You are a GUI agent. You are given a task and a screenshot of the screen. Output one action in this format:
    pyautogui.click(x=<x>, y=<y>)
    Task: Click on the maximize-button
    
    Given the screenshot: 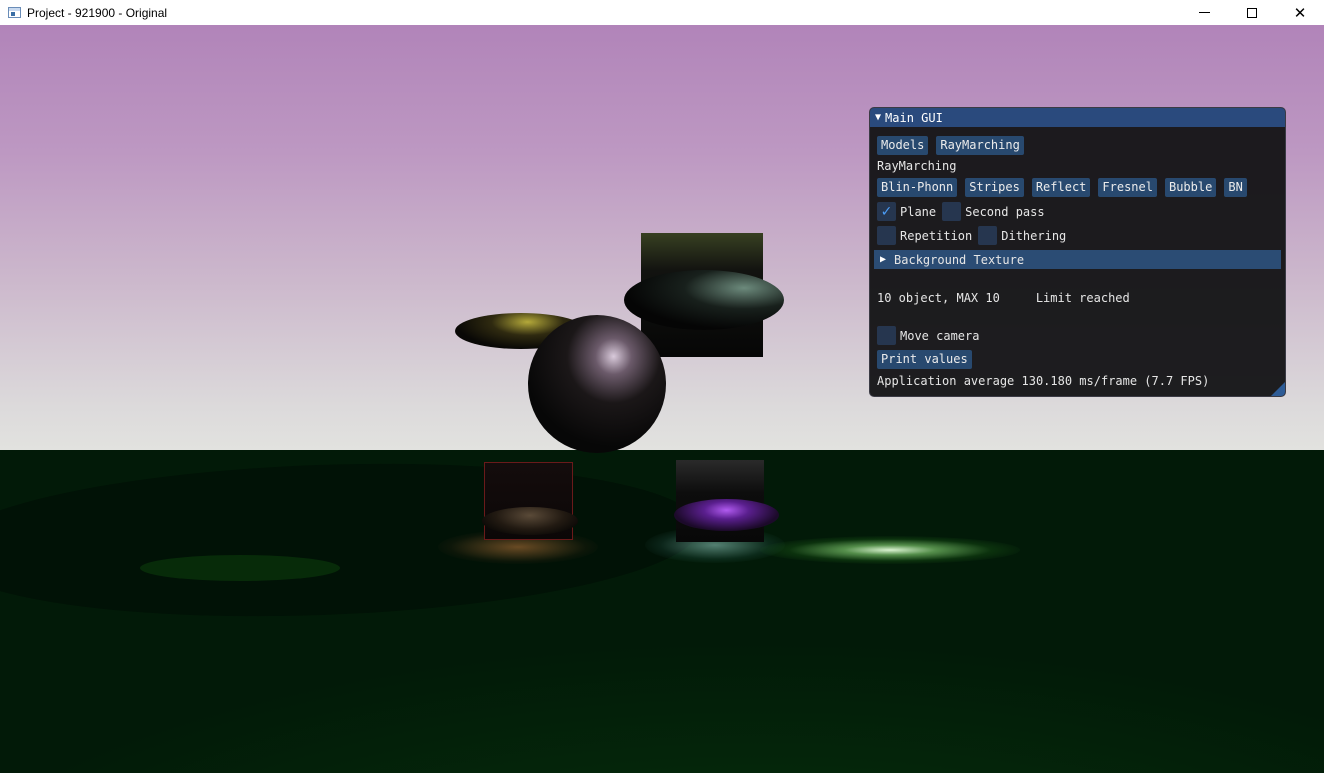 What is the action you would take?
    pyautogui.click(x=1252, y=12)
    